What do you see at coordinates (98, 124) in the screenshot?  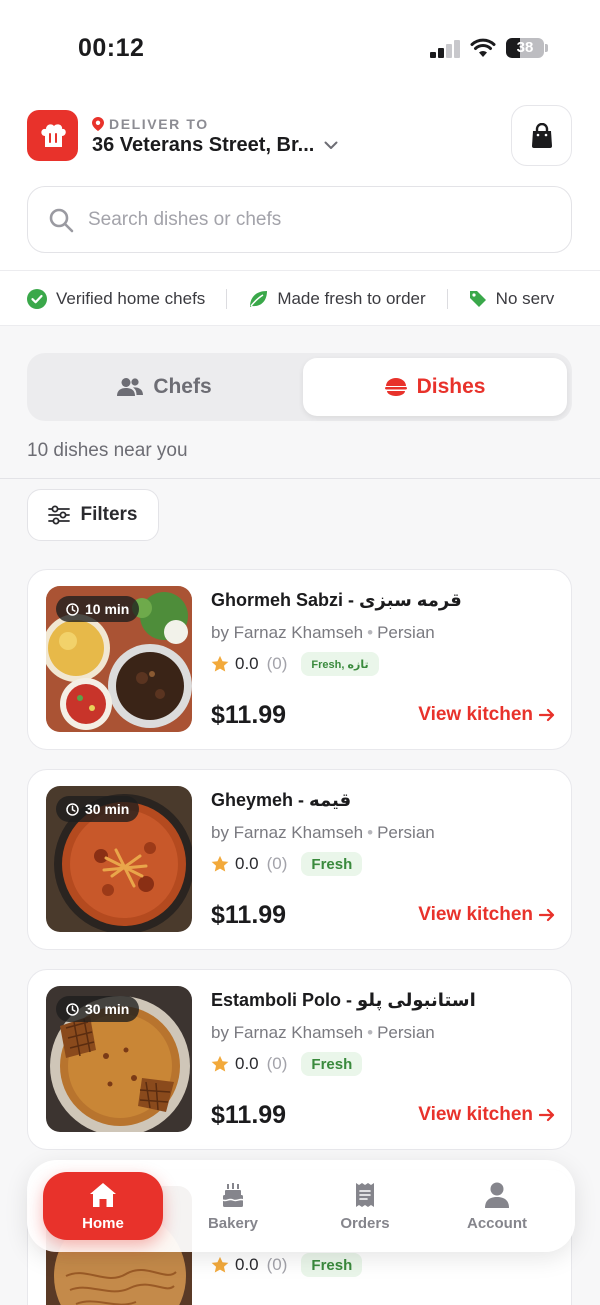 I see `location-pin-icon` at bounding box center [98, 124].